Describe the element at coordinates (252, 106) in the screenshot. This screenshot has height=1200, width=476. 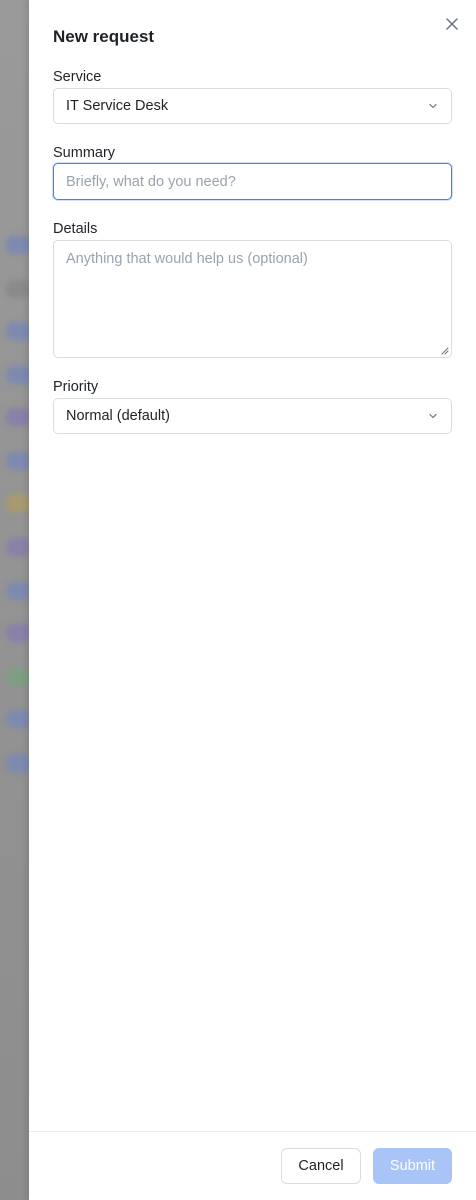
I see `service-select: IT Service Desk` at that location.